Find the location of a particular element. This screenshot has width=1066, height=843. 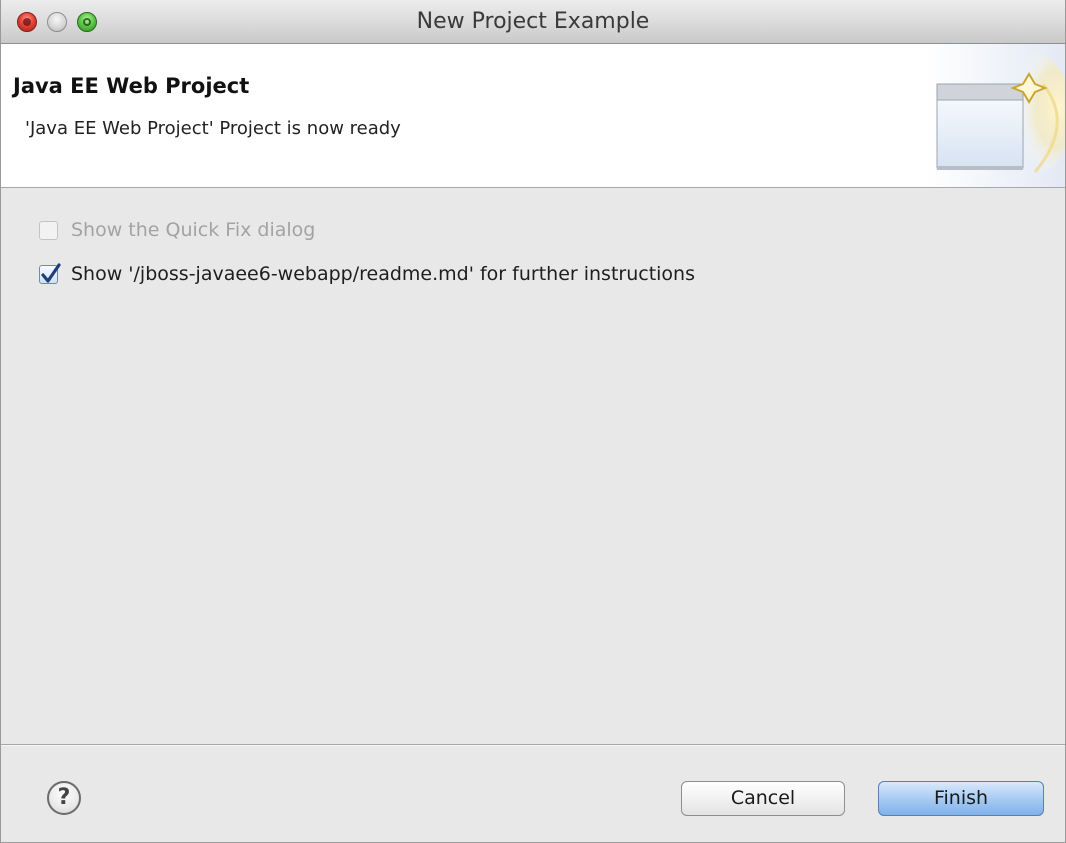

help-button: ? is located at coordinates (64, 798).